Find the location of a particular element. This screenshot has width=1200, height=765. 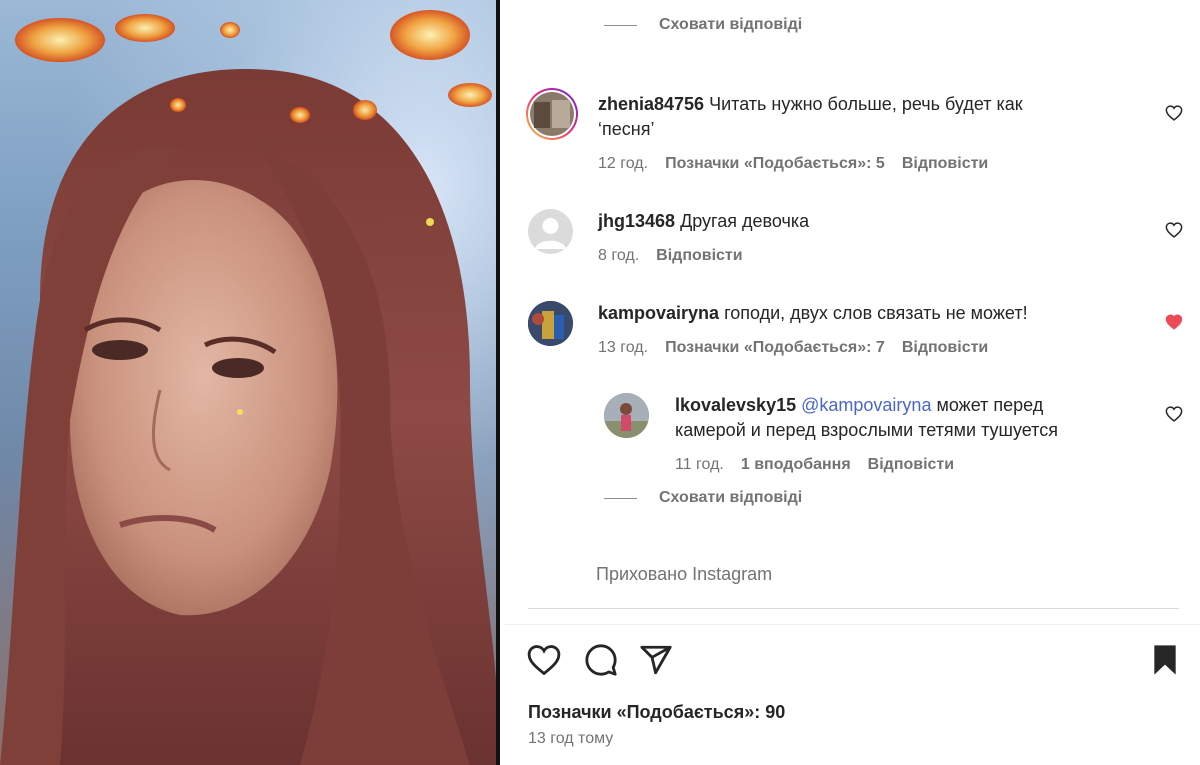

comment-meta: 8 год. Відповісти is located at coordinates (670, 256).